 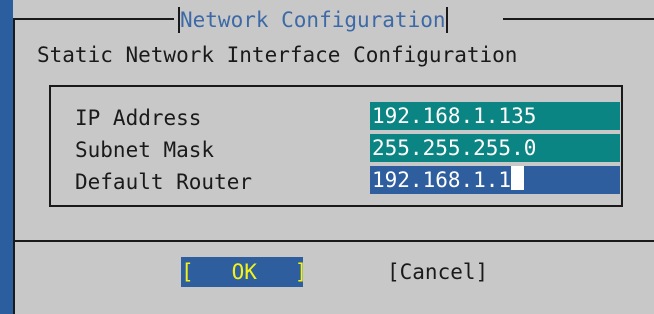 I want to click on text-cursor, so click(x=518, y=178).